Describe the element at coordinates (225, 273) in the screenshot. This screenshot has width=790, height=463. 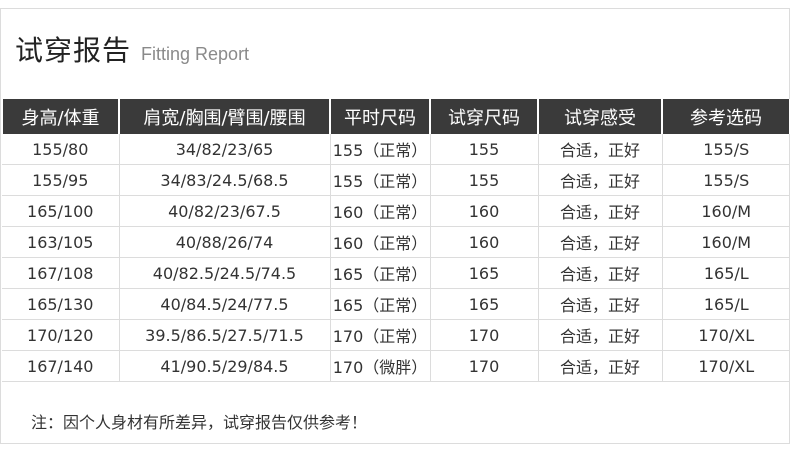
I see `cell-measurements: 40/82.5/24.5/74.5` at that location.